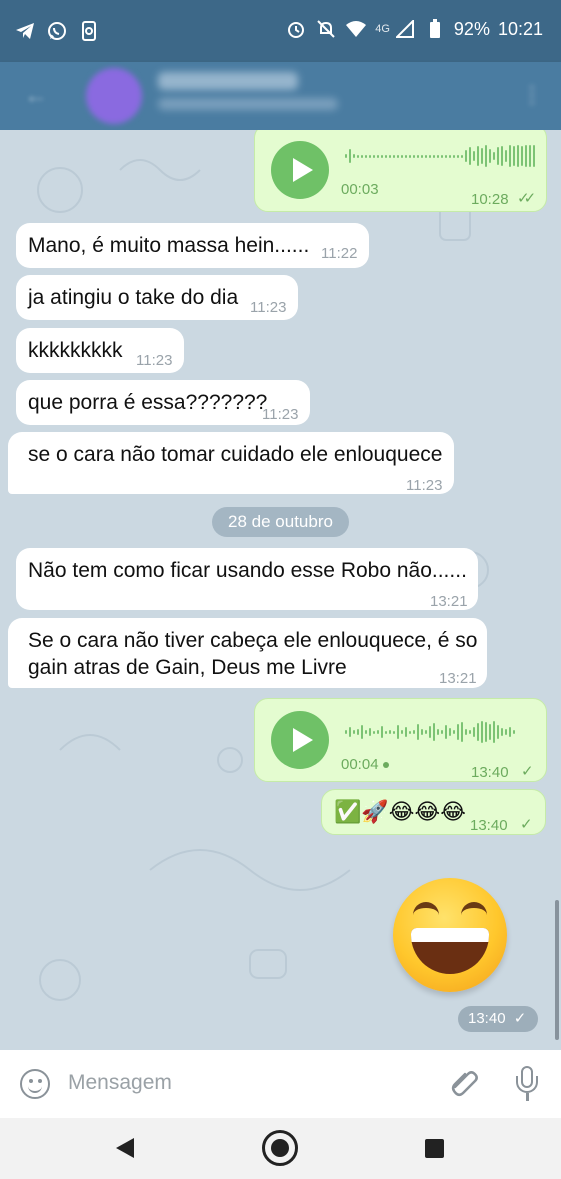 This screenshot has width=561, height=1179. I want to click on date-separator: 28 de outubro, so click(280, 522).